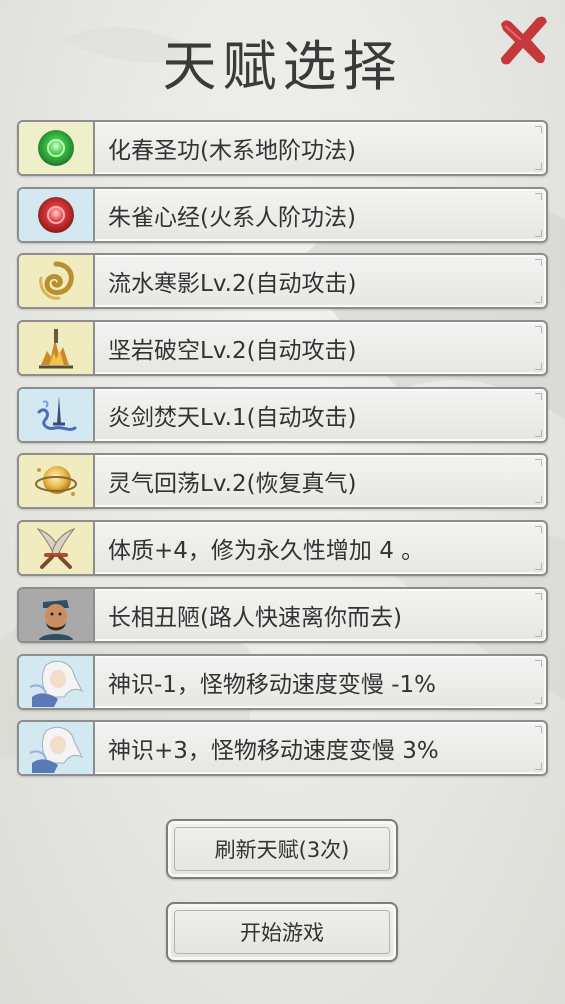 The image size is (565, 1004). I want to click on close-button, so click(523, 40).